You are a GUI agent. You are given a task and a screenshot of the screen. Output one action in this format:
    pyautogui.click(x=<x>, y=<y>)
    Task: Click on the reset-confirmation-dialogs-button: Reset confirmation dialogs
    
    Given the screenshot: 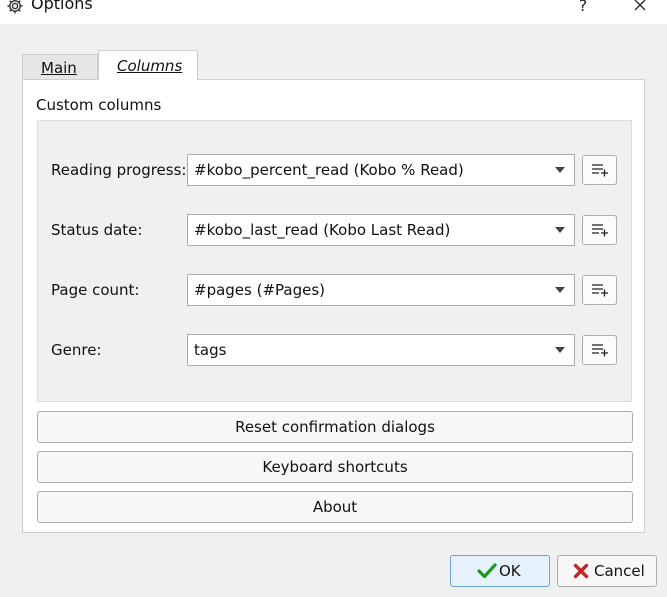 What is the action you would take?
    pyautogui.click(x=335, y=427)
    